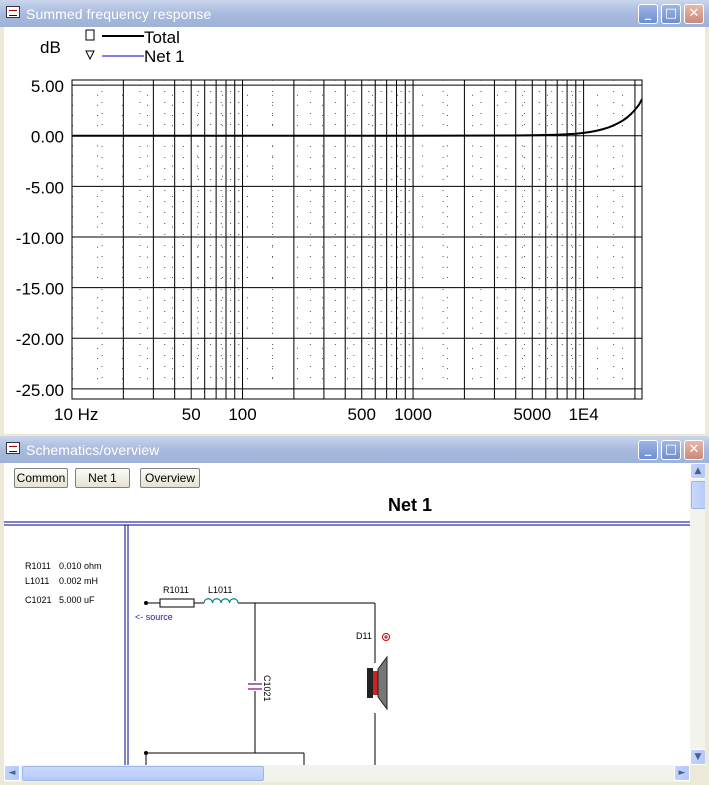  Describe the element at coordinates (80, 566) in the screenshot. I see `component-value: 0.010 ohm` at that location.